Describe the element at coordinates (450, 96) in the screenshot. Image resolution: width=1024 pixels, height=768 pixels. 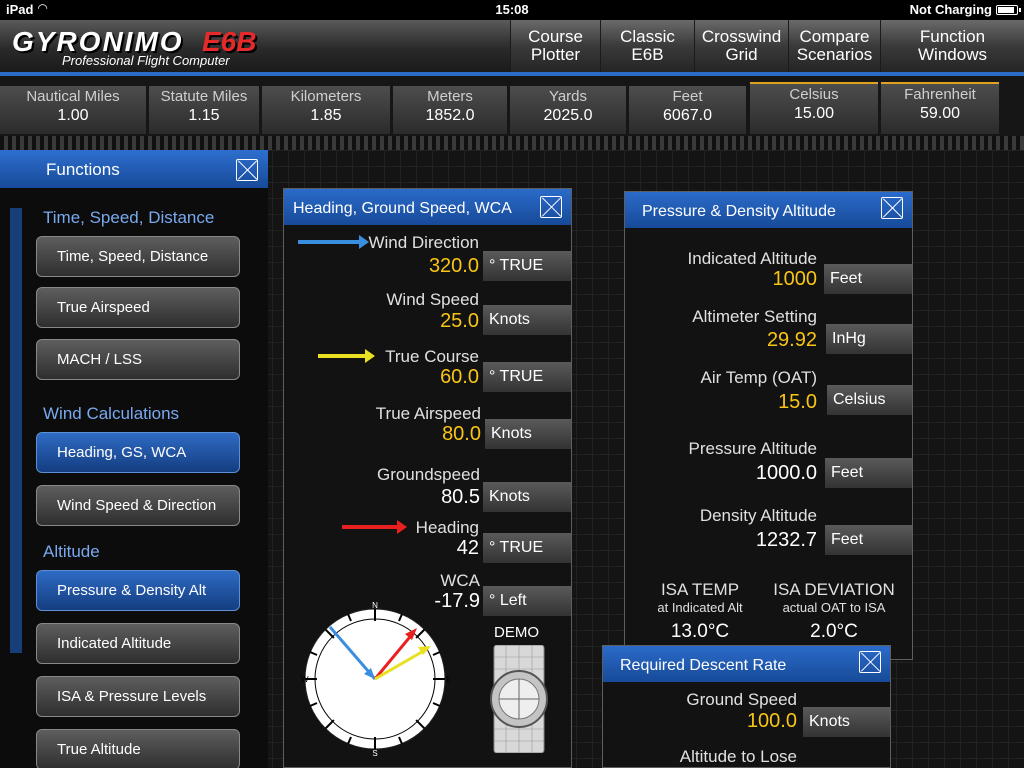
I see `unit-name: Meters` at that location.